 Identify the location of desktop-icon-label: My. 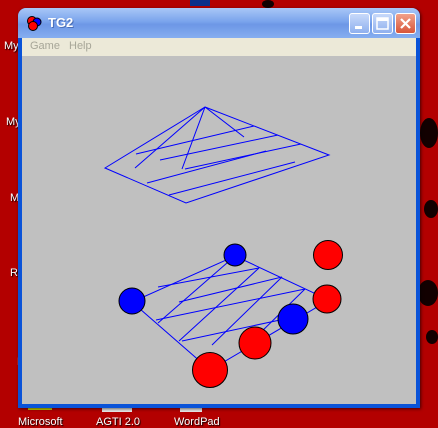
(11, 46).